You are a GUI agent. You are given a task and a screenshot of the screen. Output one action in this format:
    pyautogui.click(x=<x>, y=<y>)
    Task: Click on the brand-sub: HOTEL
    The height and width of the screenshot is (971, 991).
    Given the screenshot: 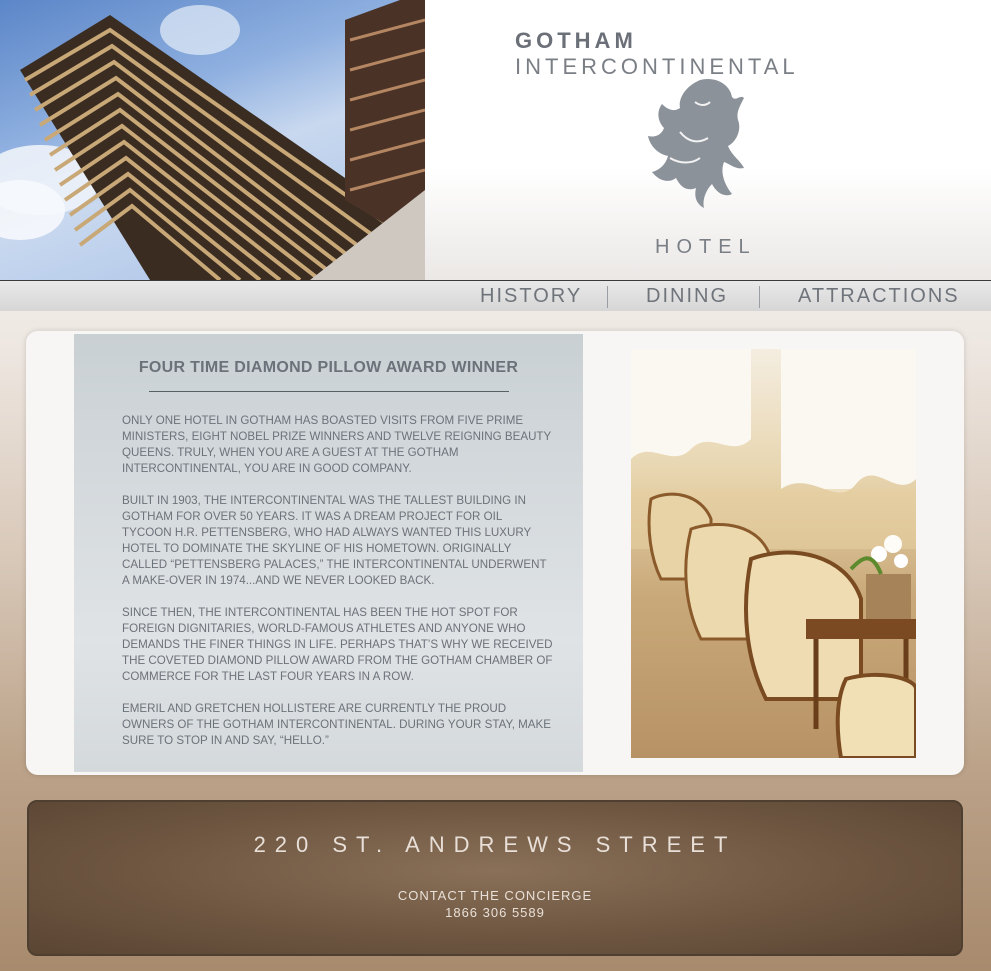 What is the action you would take?
    pyautogui.click(x=706, y=247)
    